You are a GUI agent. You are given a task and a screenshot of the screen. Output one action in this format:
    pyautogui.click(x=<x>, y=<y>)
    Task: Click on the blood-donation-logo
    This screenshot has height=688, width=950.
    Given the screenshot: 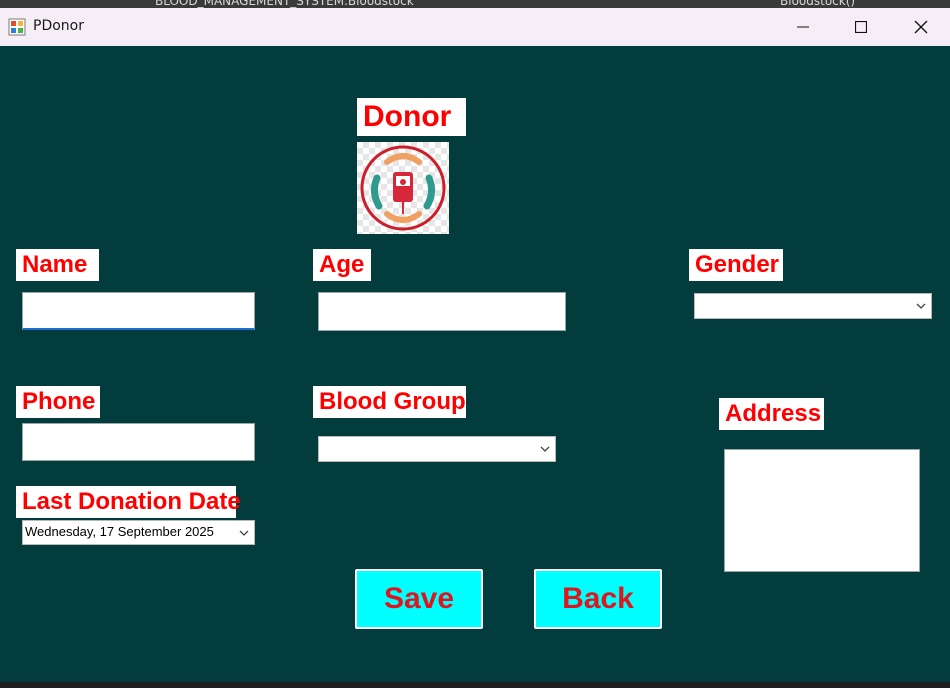 What is the action you would take?
    pyautogui.click(x=403, y=188)
    